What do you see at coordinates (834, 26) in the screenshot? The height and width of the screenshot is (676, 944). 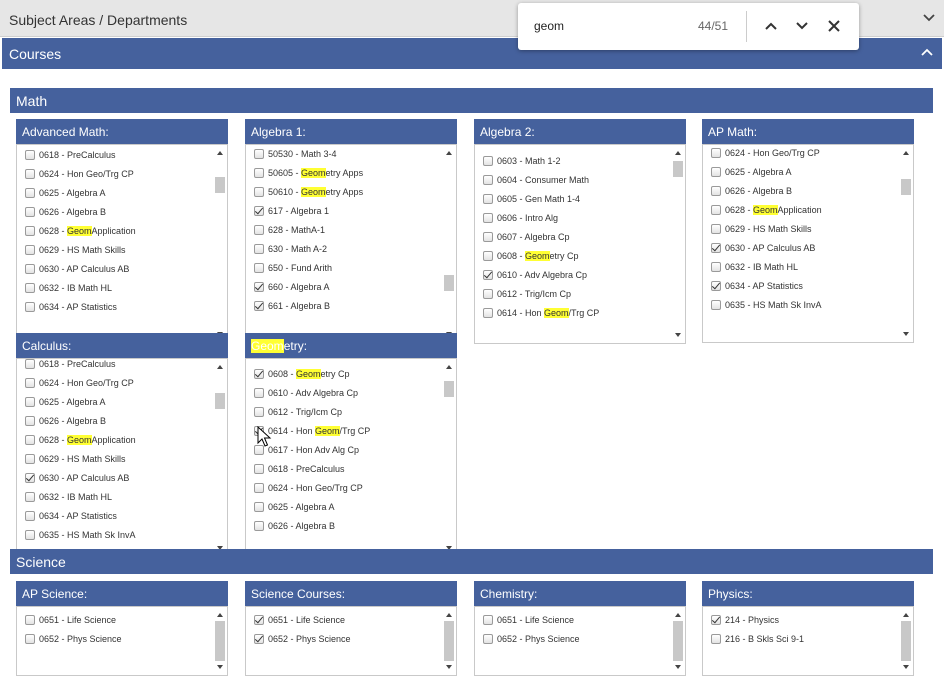 I see `close-icon` at bounding box center [834, 26].